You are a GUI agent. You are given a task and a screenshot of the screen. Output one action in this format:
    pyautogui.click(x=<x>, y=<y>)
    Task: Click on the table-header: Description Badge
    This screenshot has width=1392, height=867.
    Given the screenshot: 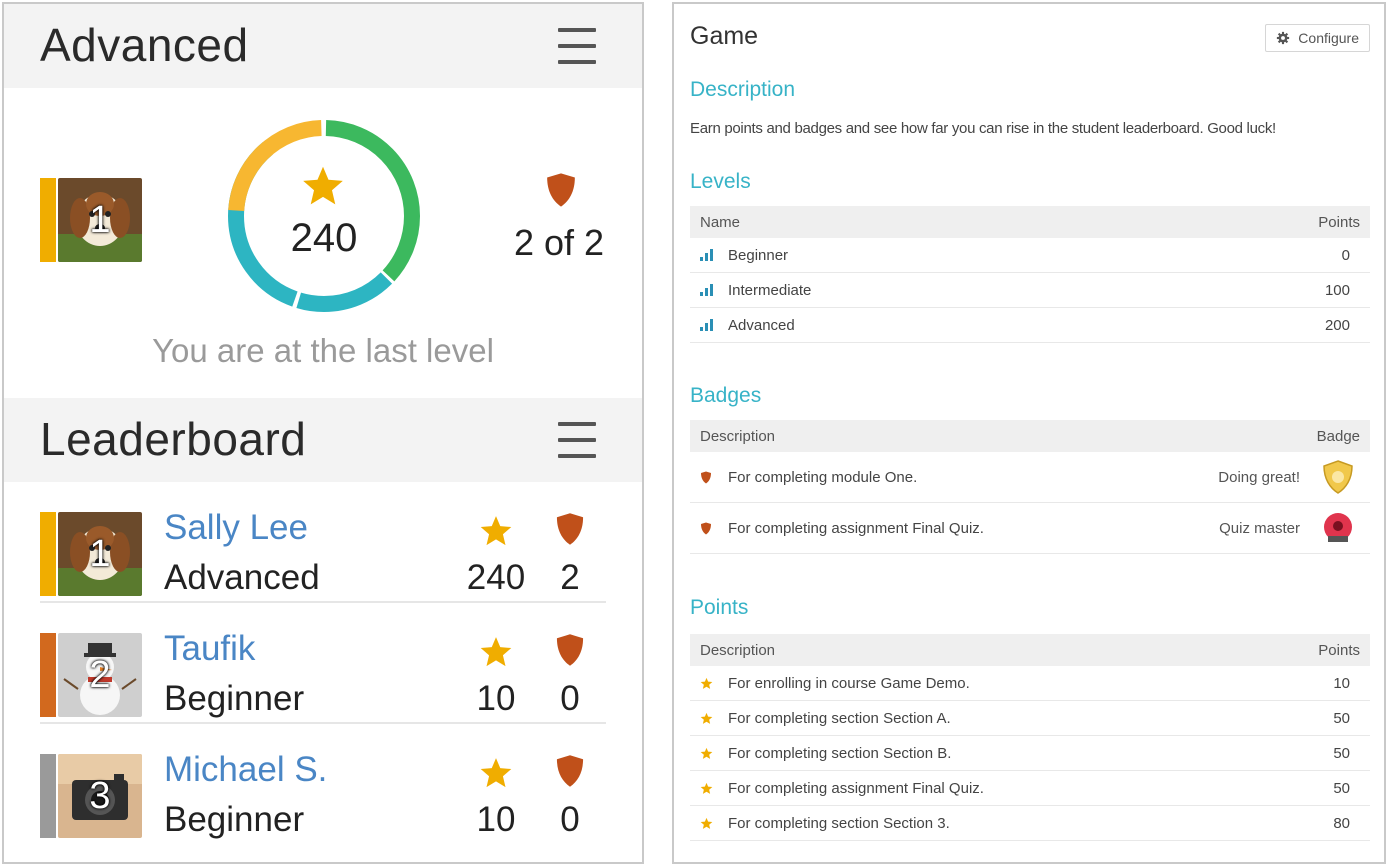 What is the action you would take?
    pyautogui.click(x=1030, y=436)
    